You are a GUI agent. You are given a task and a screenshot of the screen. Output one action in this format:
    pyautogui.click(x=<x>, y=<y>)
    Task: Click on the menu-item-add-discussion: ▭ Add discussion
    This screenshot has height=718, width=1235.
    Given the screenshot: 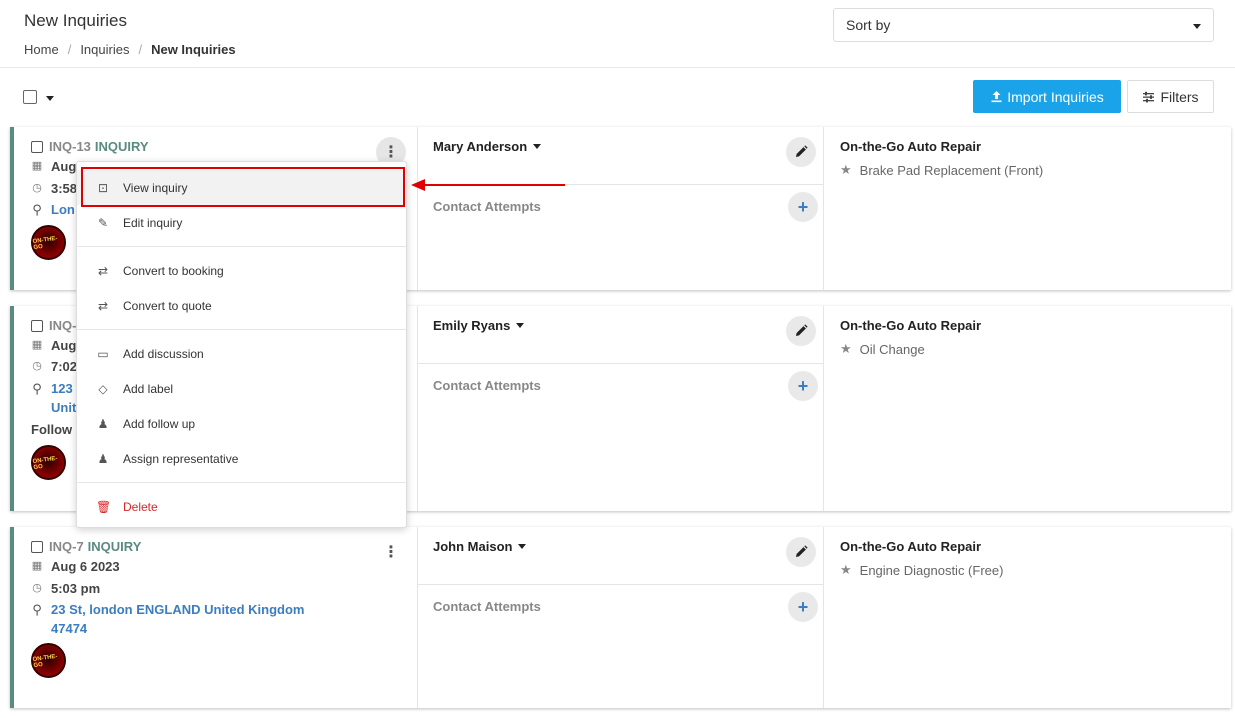 What is the action you would take?
    pyautogui.click(x=241, y=353)
    